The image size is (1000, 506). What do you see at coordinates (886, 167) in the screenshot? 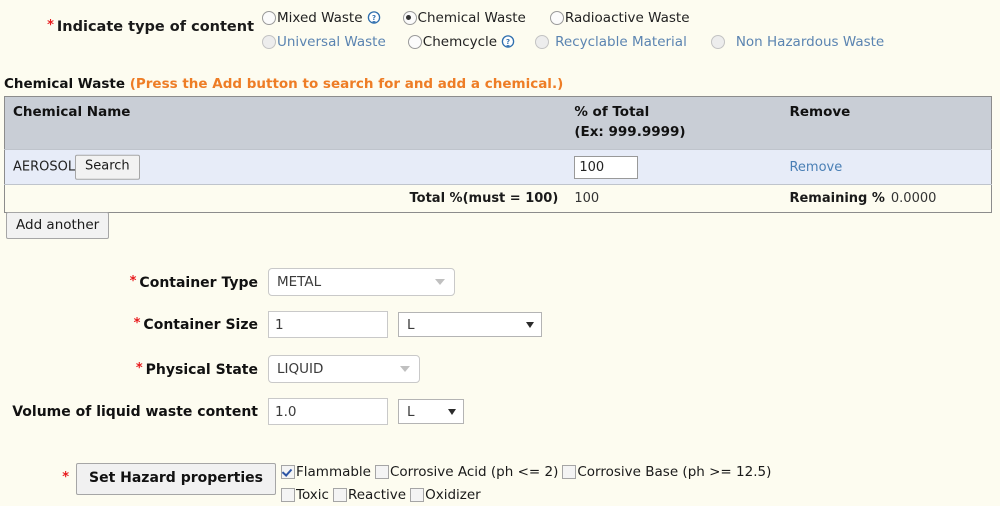
I see `cell-remove: Remove` at bounding box center [886, 167].